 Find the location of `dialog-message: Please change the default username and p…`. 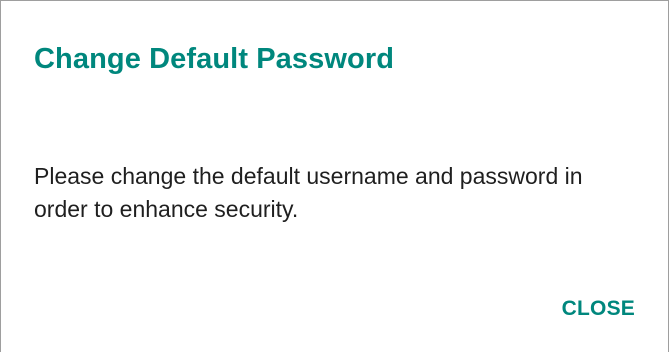

dialog-message: Please change the default username and p… is located at coordinates (308, 192).